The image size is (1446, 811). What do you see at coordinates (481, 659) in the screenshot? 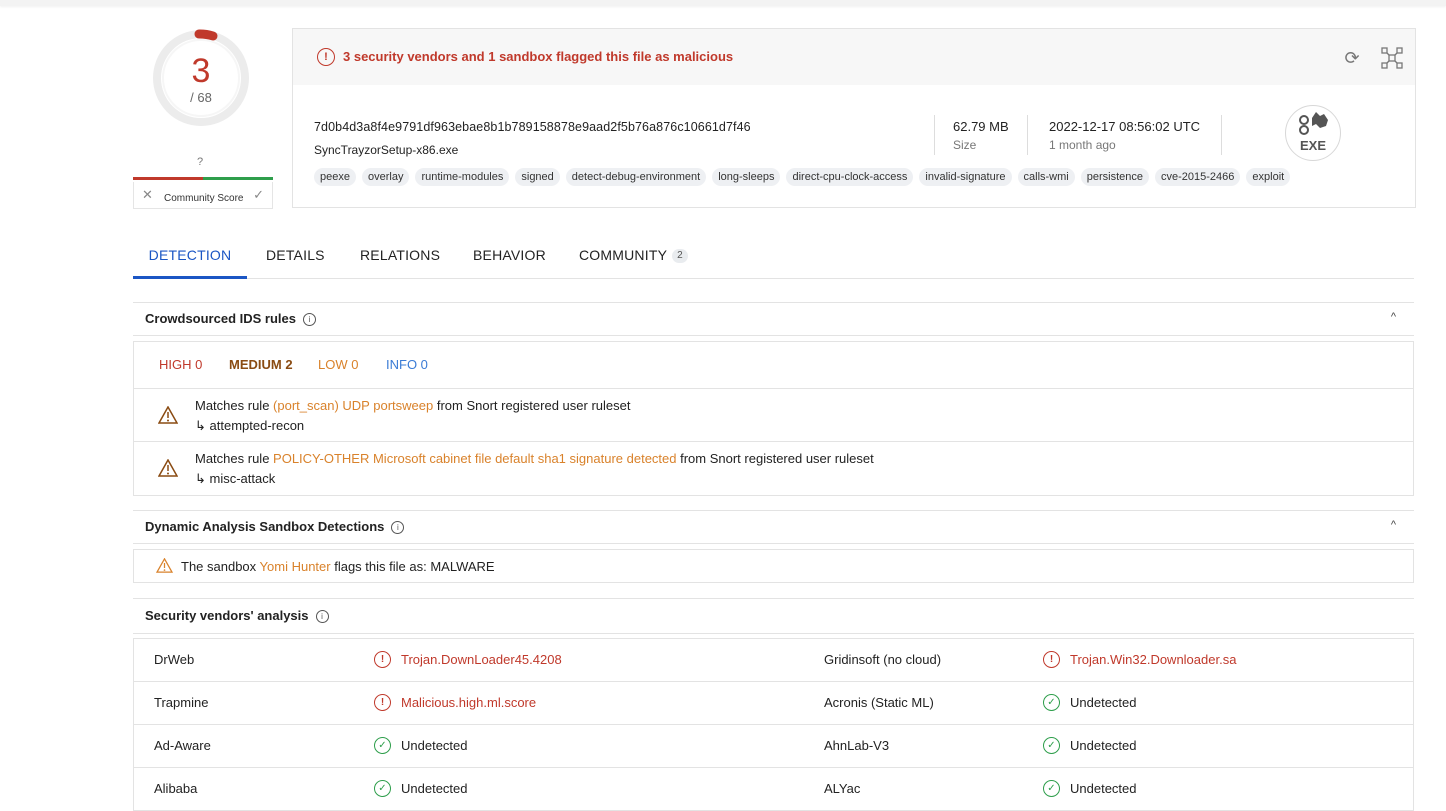
I see `vendor-result-text: Trojan.DownLoader45.4208` at bounding box center [481, 659].